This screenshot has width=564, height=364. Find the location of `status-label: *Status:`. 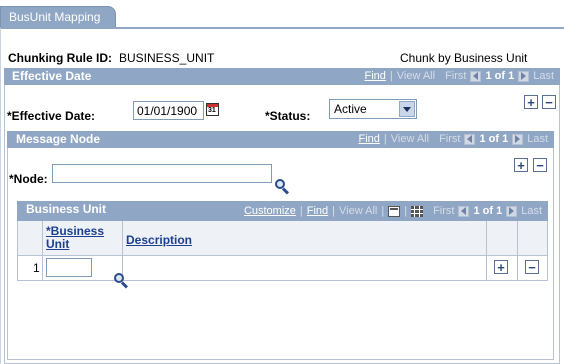

status-label: *Status: is located at coordinates (288, 116).